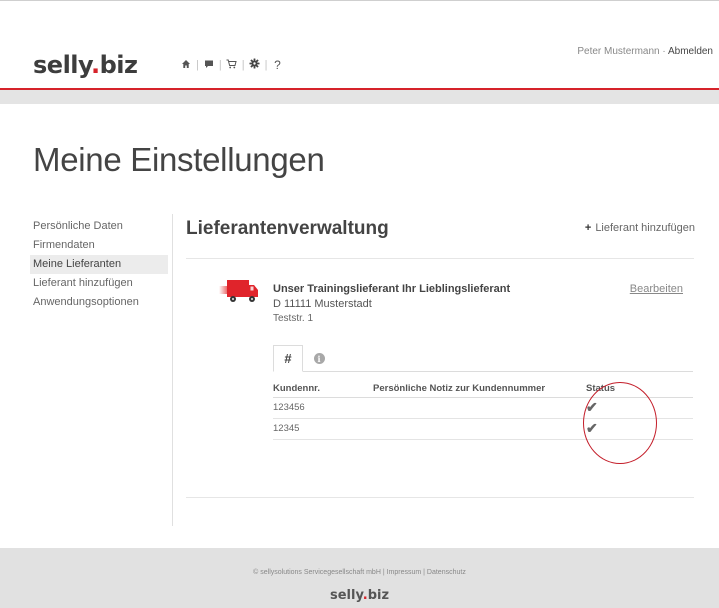  I want to click on add-supplier-button: + Lieferant hinzufügen, so click(640, 228).